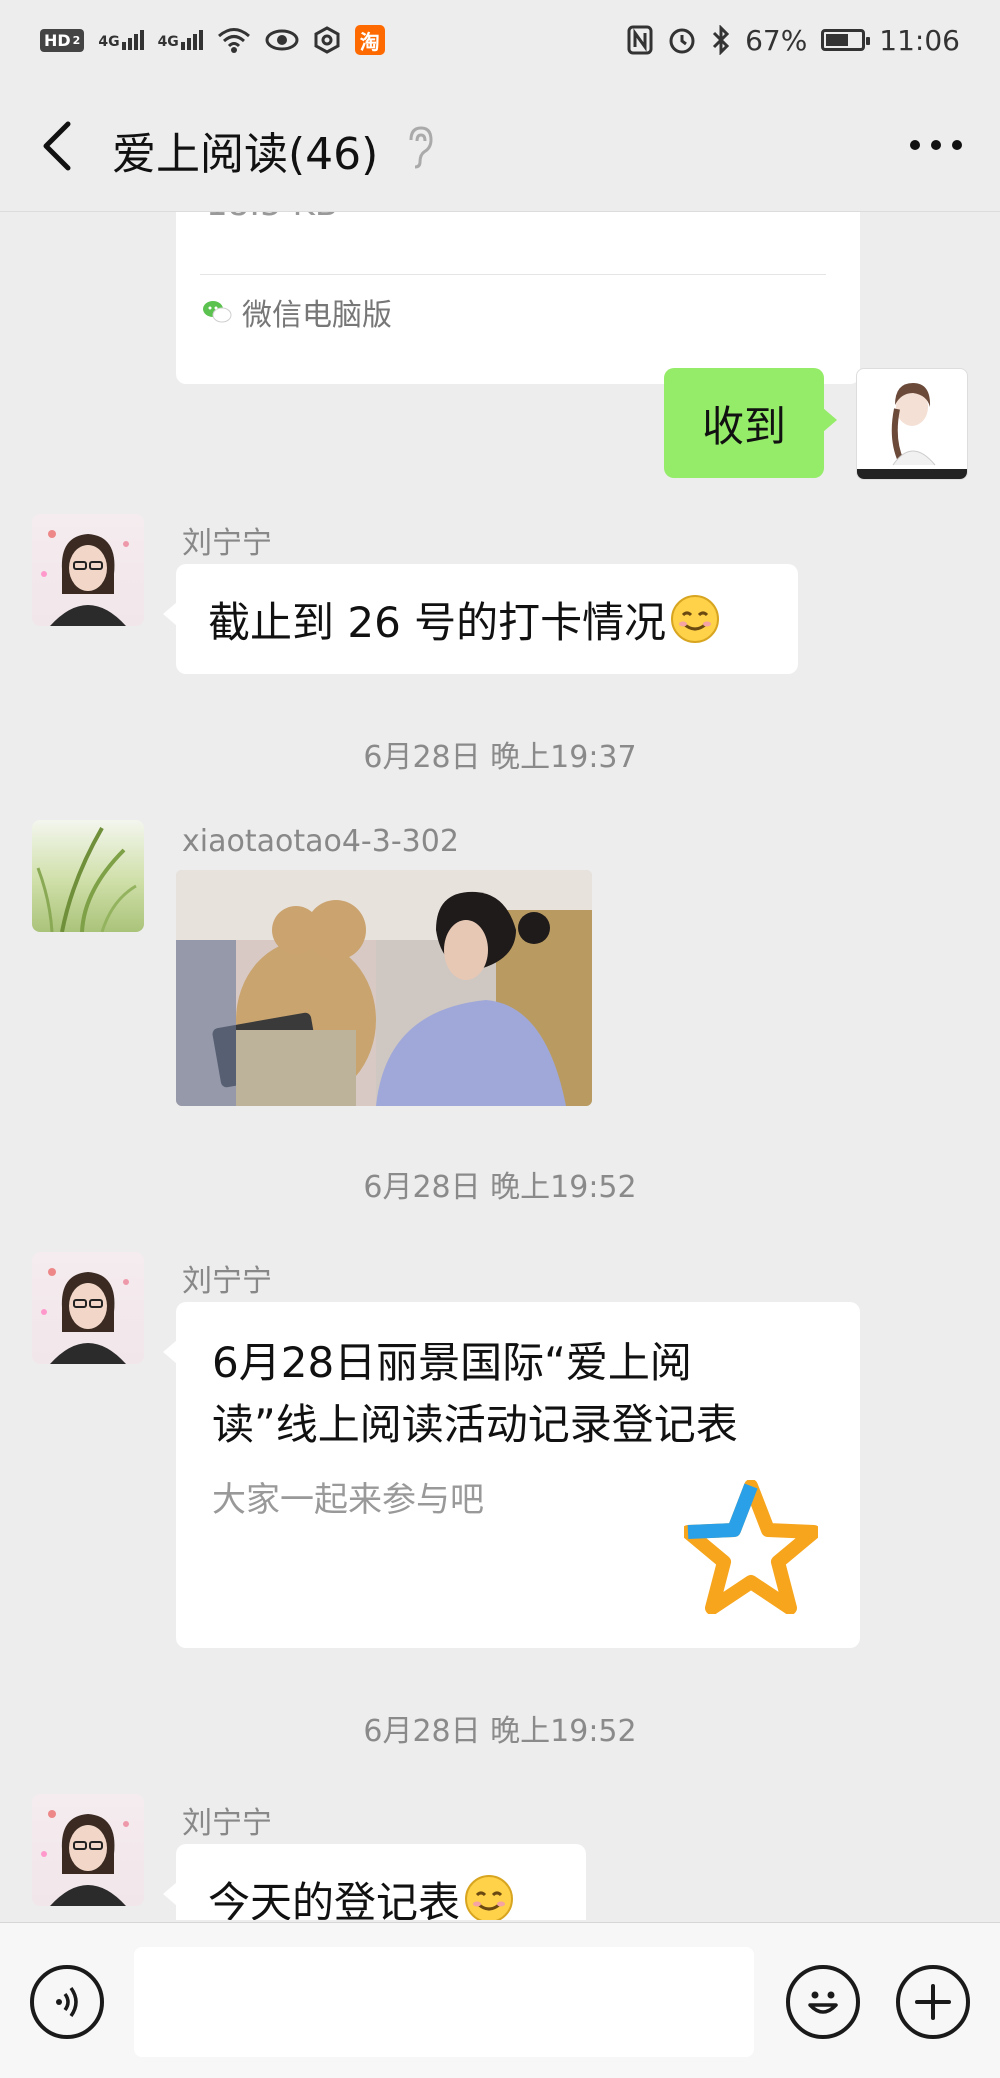 This screenshot has width=1000, height=2078. Describe the element at coordinates (56, 146) in the screenshot. I see `chevron-left-icon` at that location.